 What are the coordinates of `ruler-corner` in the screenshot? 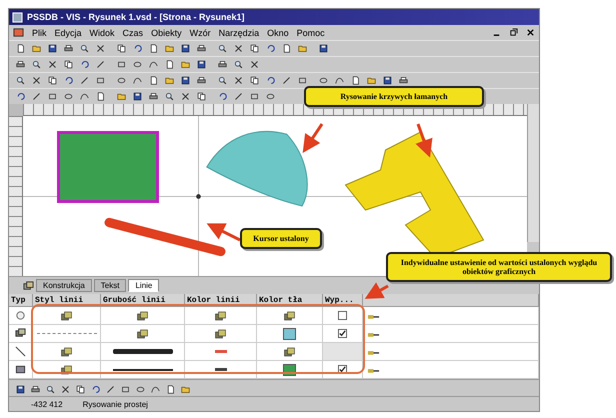 It's located at (16, 110).